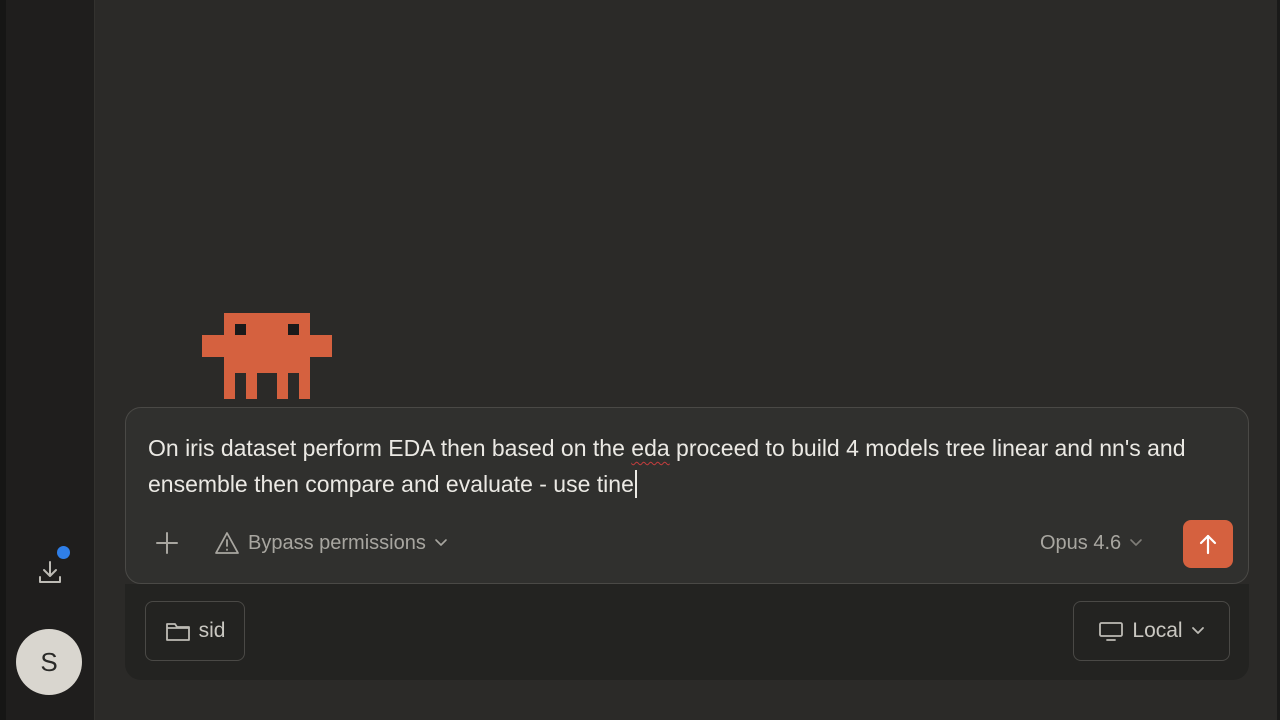 This screenshot has width=1280, height=720. Describe the element at coordinates (687, 632) in the screenshot. I see `project-bar: sid Local` at that location.